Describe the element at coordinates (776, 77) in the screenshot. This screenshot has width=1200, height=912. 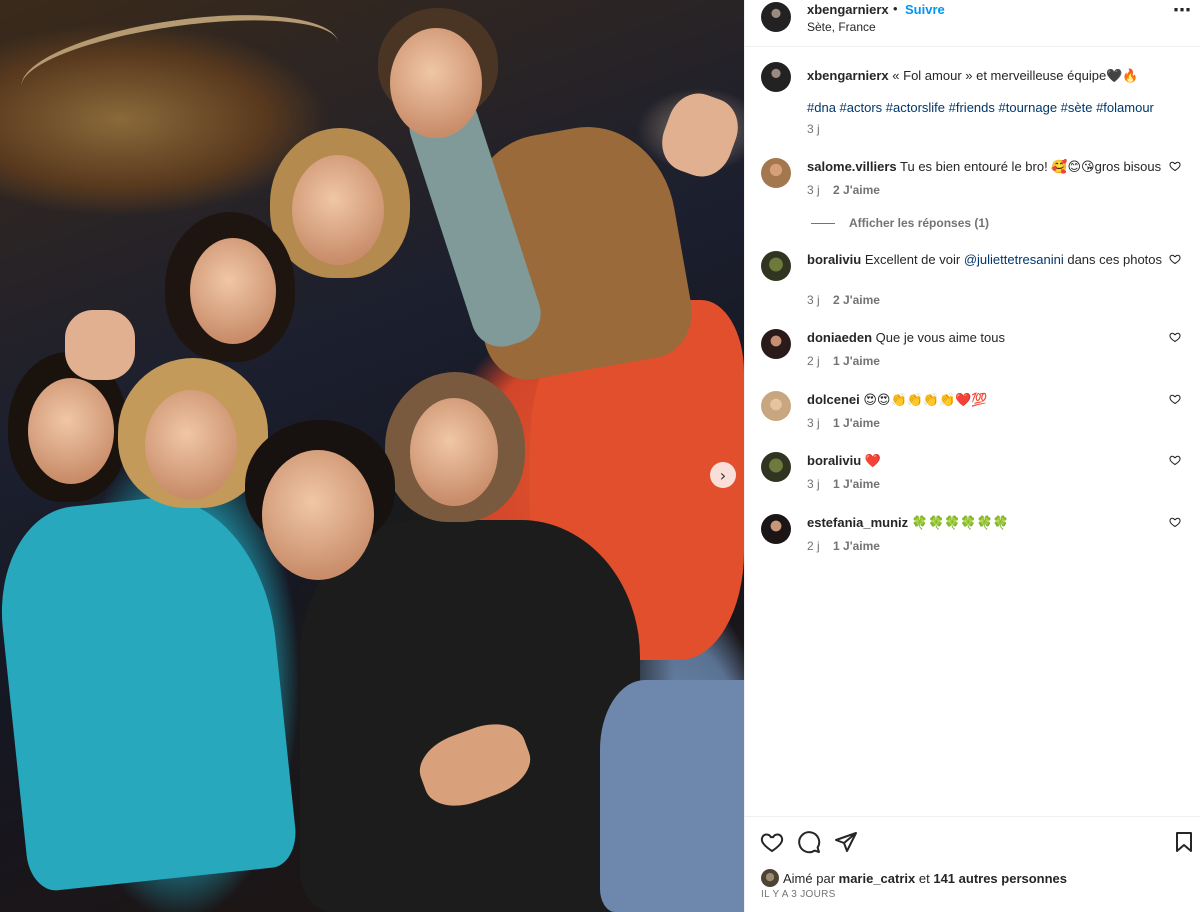
I see `caption-avatar` at that location.